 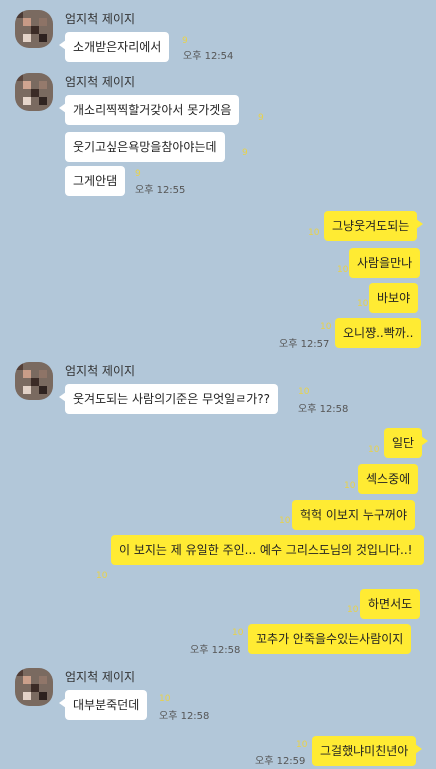 I want to click on message-bubble: 꼬추가 안죽을수있는사람이지, so click(x=330, y=639).